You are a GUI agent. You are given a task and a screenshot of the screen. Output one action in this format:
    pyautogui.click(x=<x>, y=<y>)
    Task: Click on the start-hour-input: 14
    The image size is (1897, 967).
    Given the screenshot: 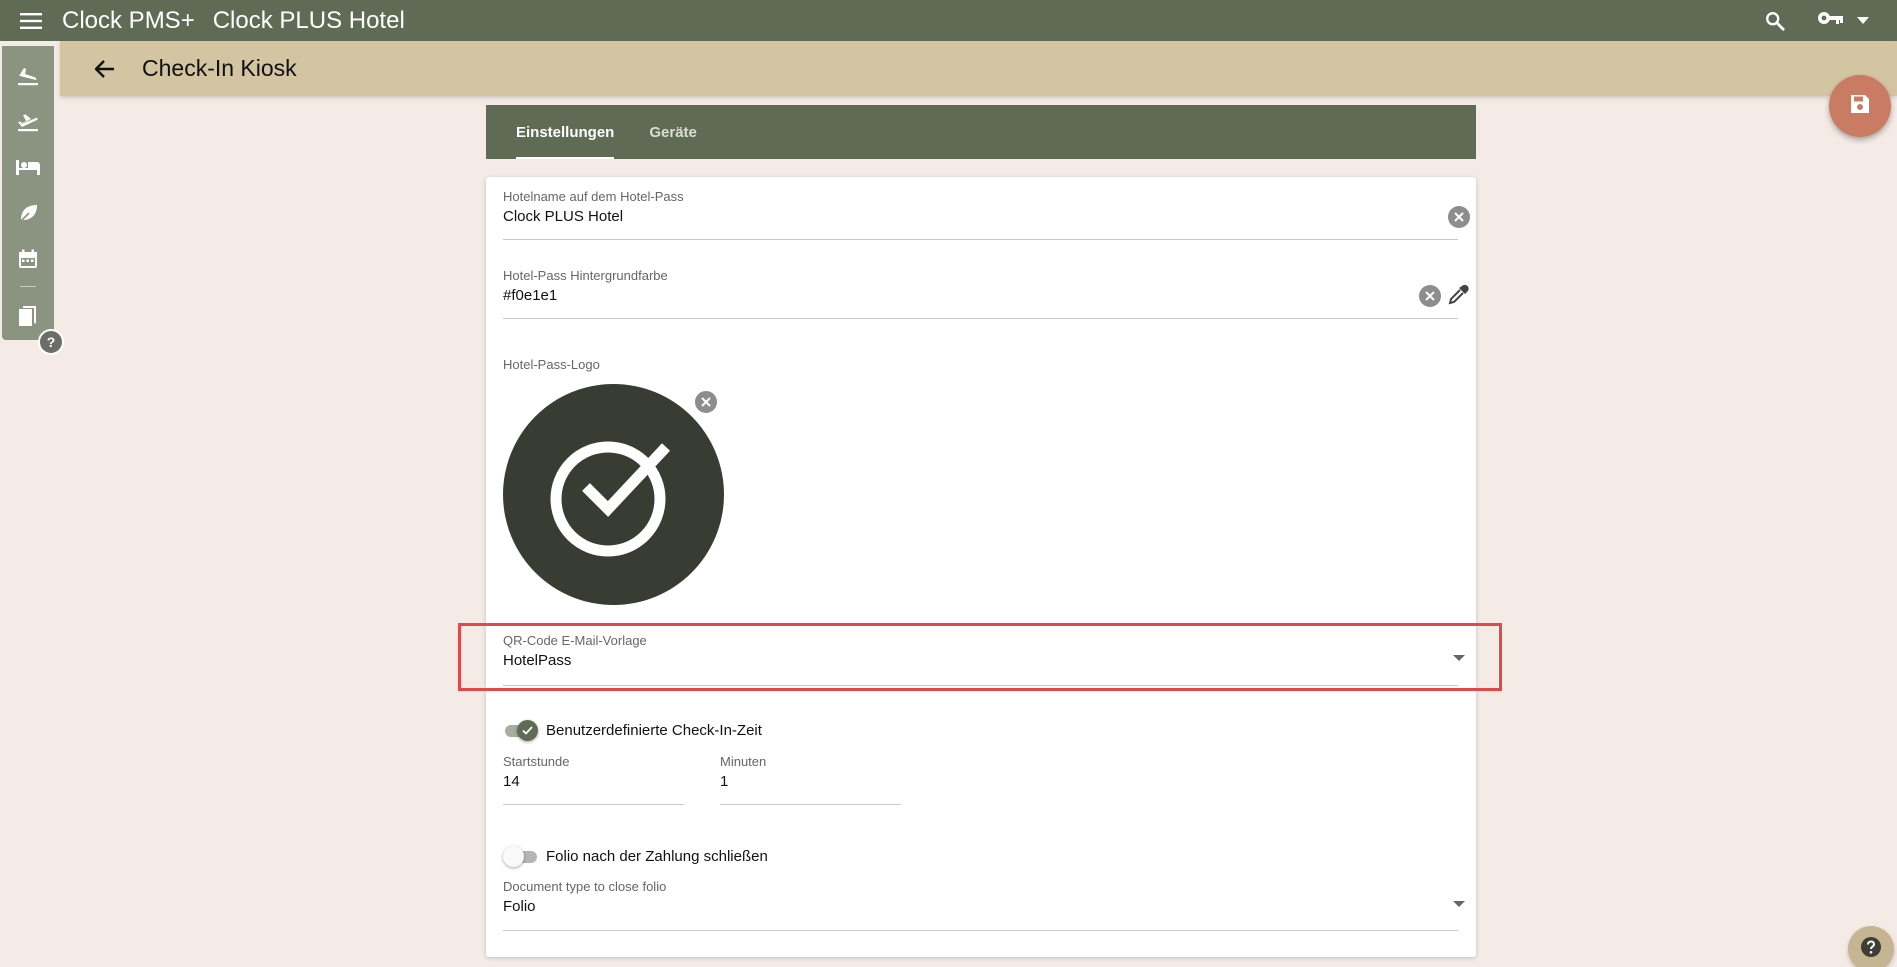 What is the action you would take?
    pyautogui.click(x=593, y=781)
    